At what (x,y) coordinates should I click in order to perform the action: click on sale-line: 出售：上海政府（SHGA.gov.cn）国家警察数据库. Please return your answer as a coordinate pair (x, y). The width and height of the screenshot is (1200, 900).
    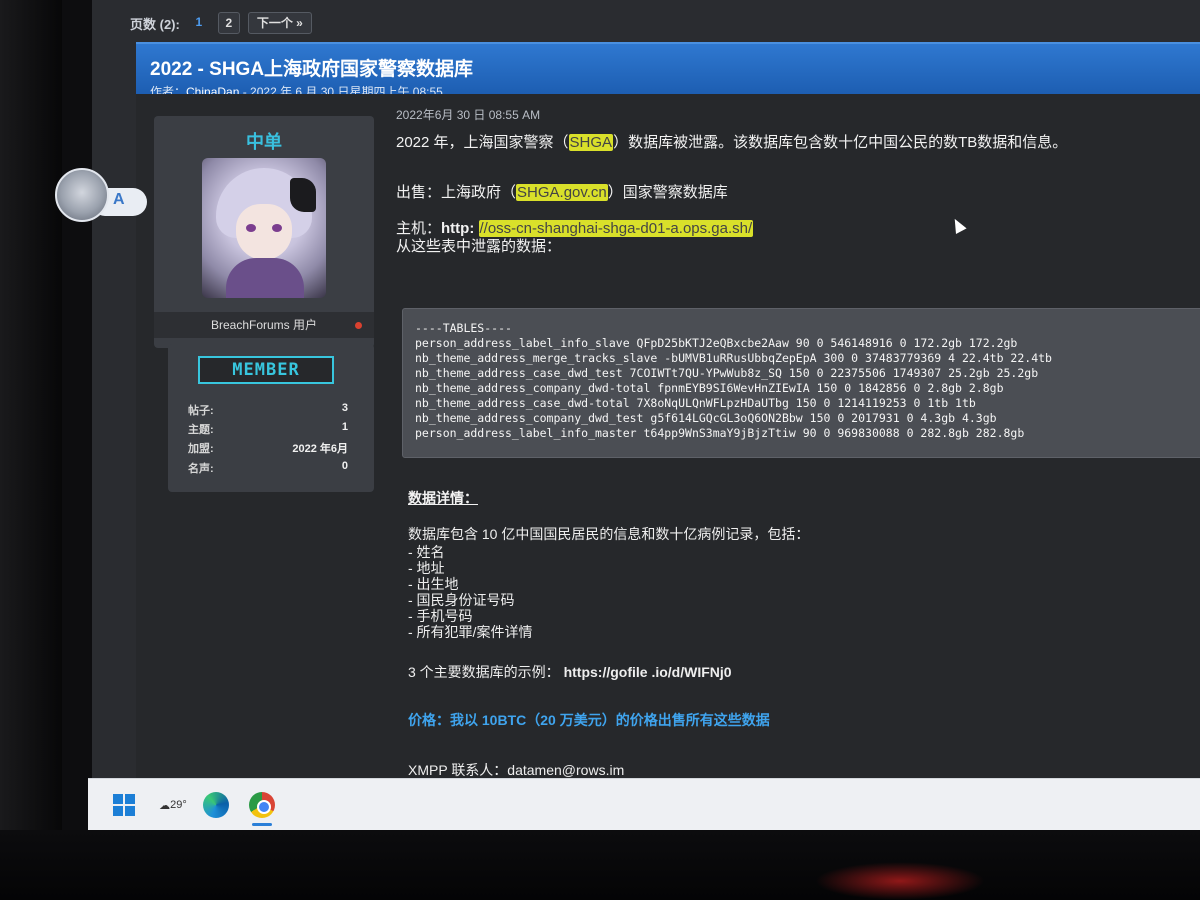
    Looking at the image, I should click on (562, 191).